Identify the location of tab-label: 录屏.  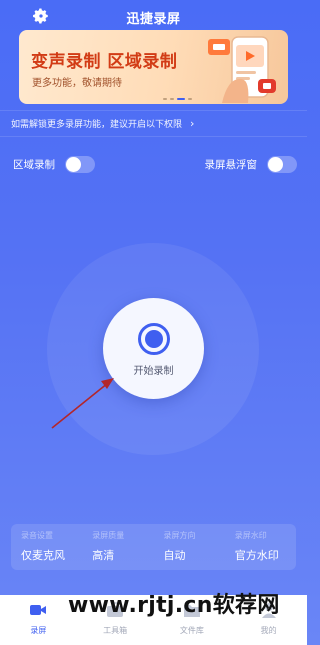
(38, 630).